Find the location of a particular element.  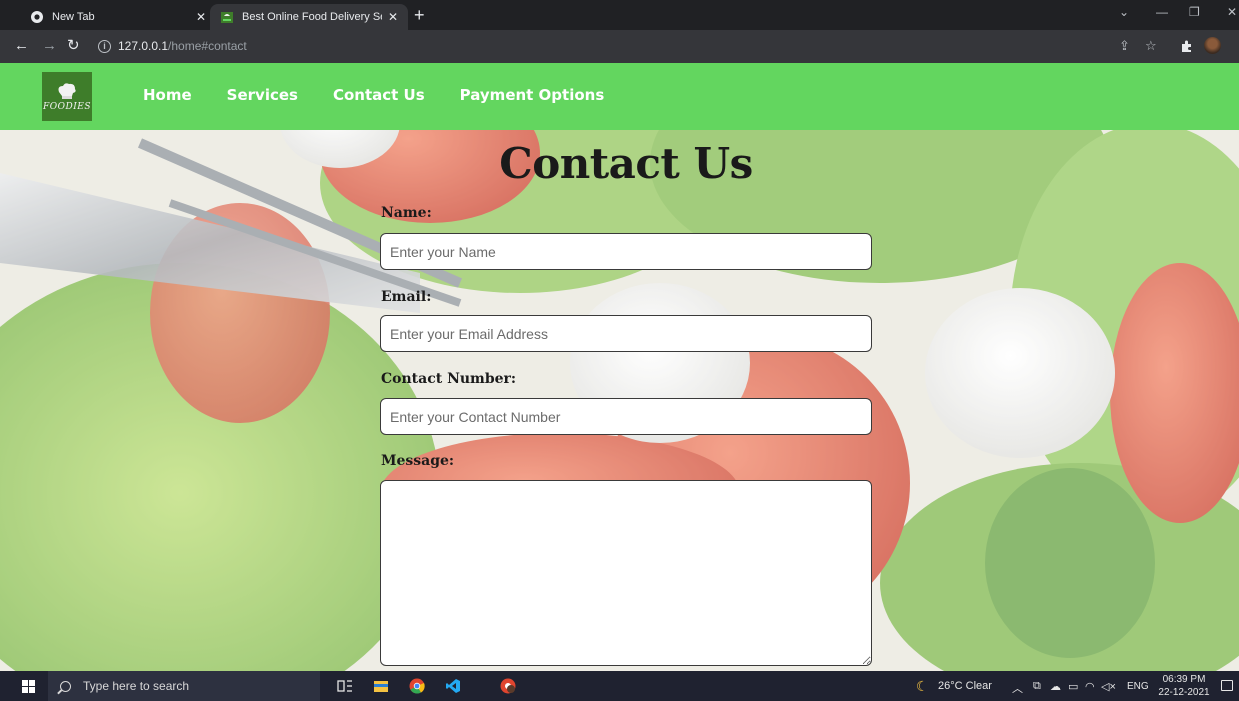

chrome-profile-taskbar-icon is located at coordinates (508, 686).